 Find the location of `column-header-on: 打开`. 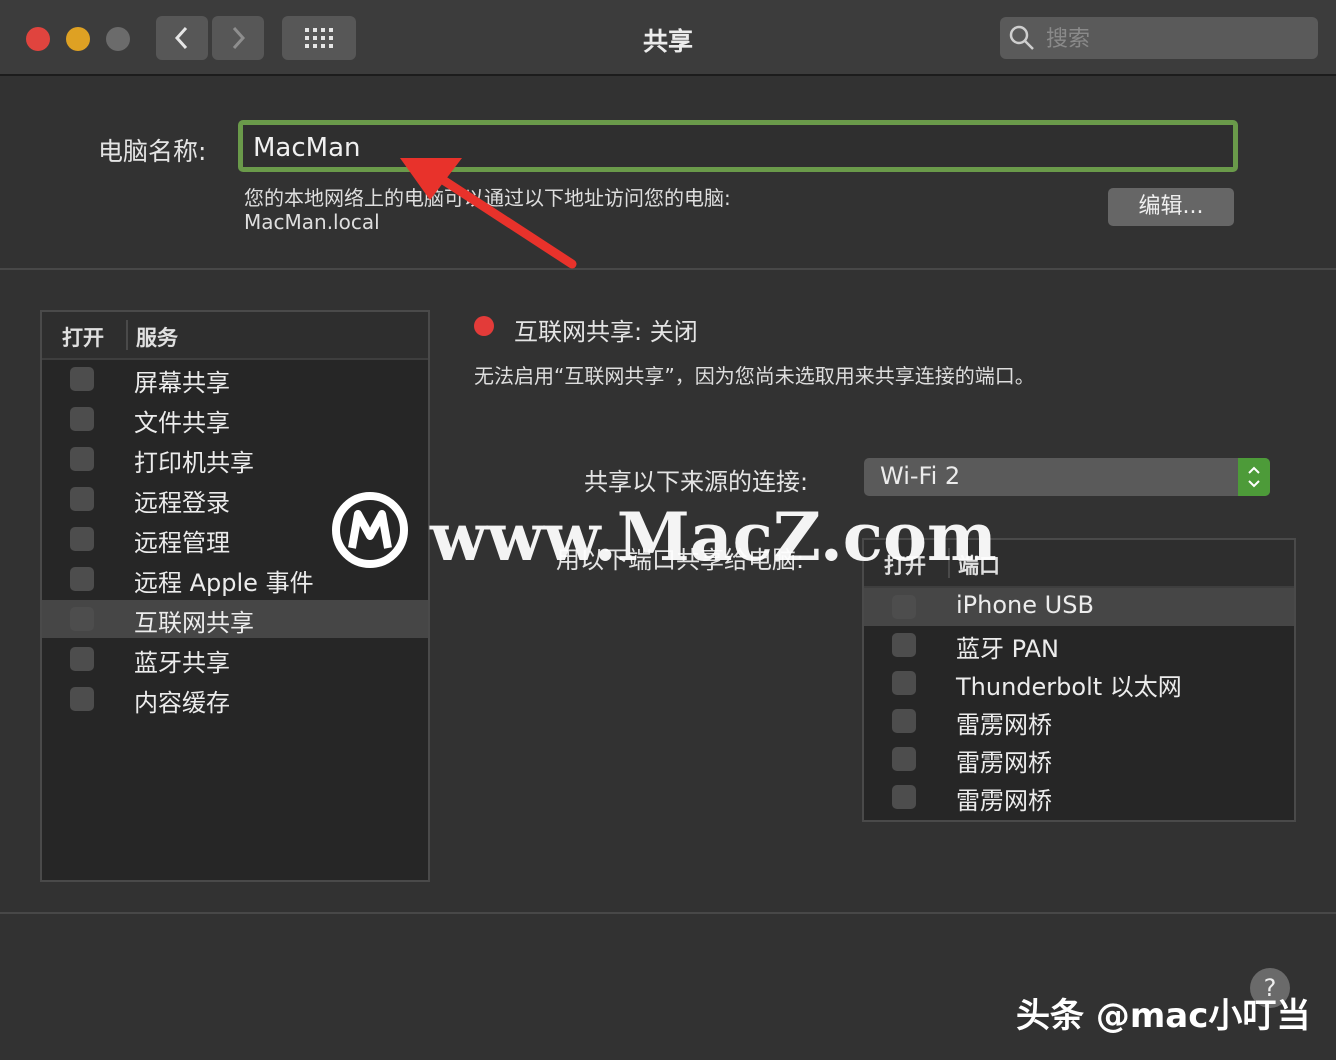

column-header-on: 打开 is located at coordinates (83, 337).